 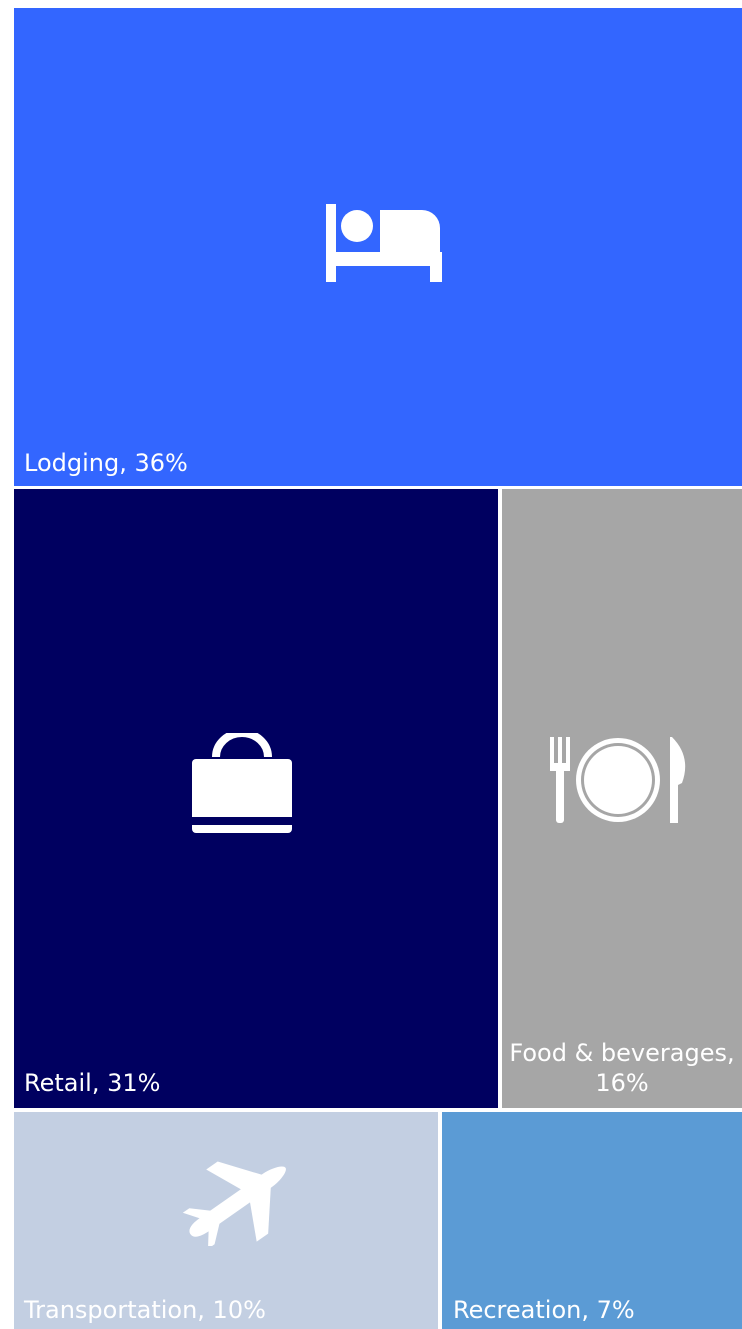 What do you see at coordinates (234, 1203) in the screenshot?
I see `airplane-icon` at bounding box center [234, 1203].